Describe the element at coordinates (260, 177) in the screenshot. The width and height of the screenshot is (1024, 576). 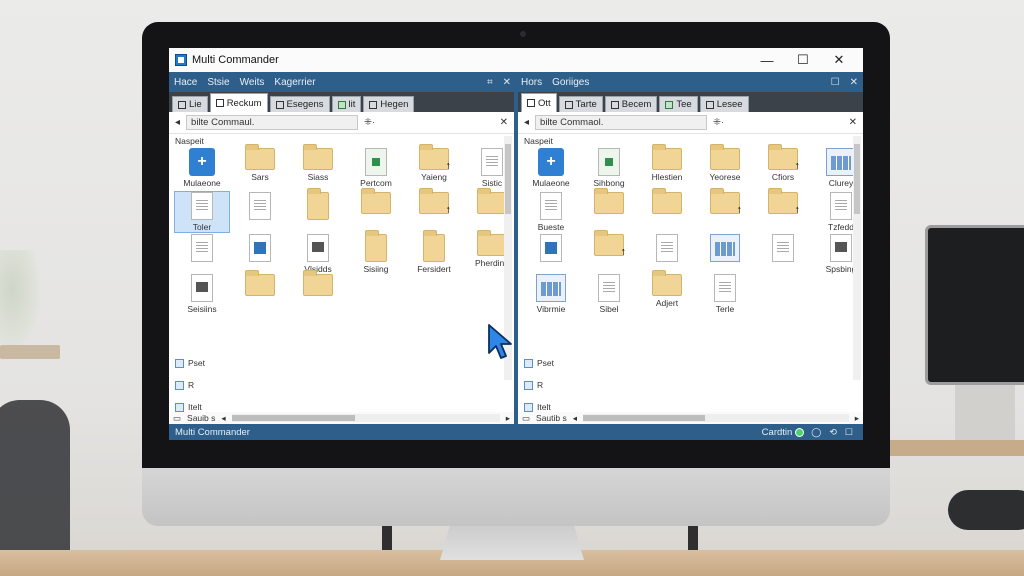
I see `file-label: Sars` at that location.